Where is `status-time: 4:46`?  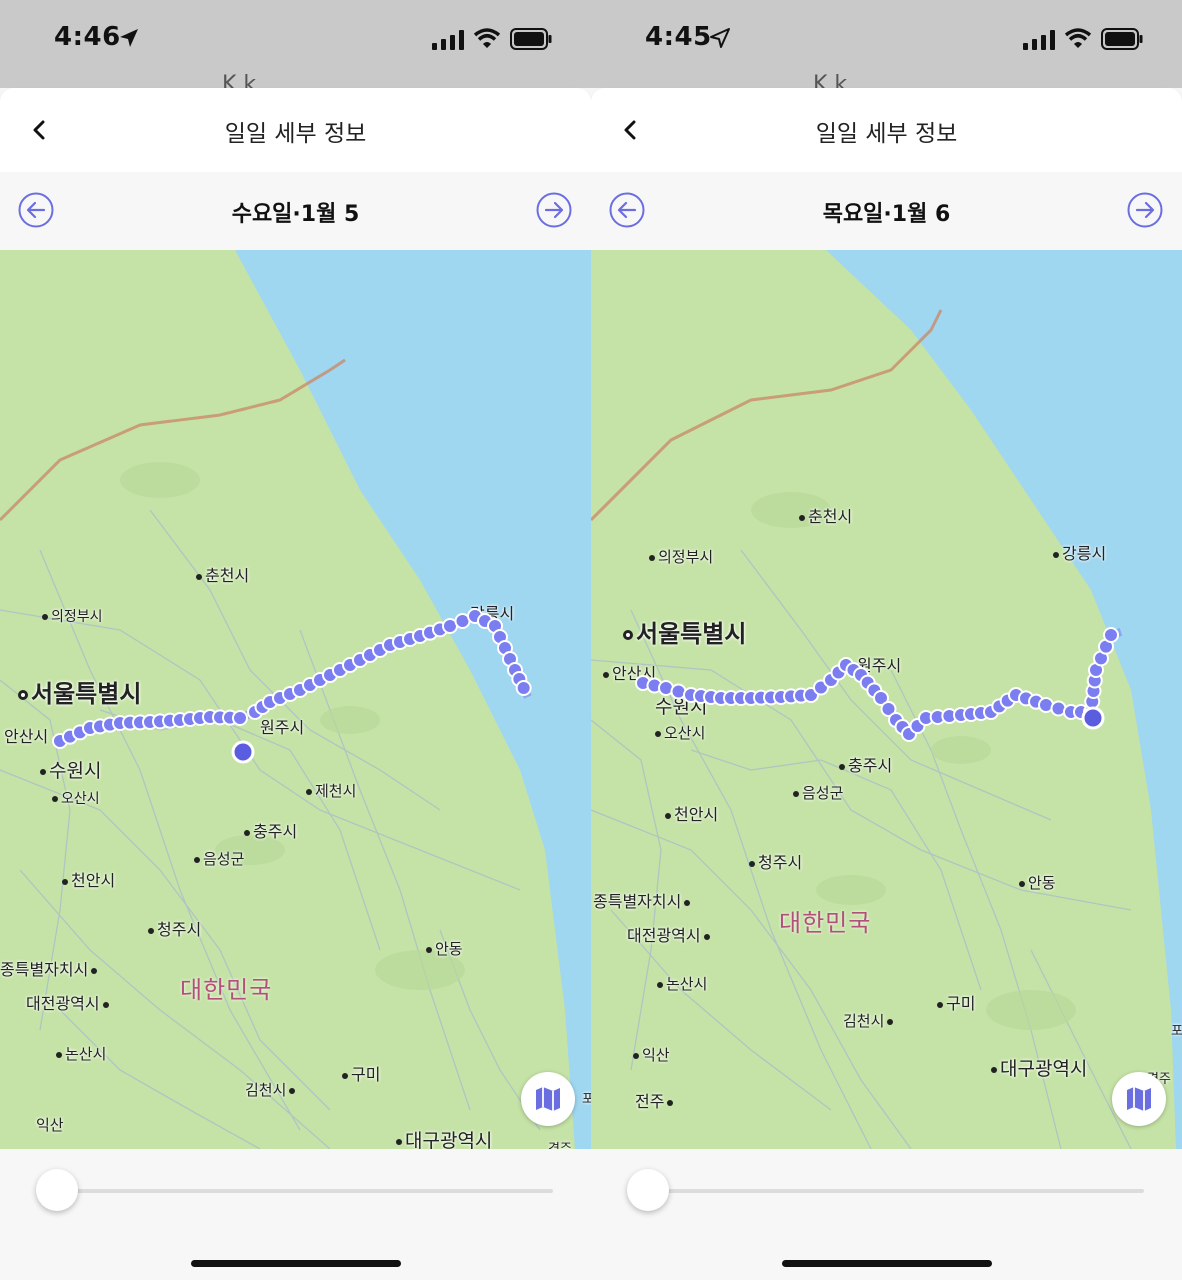
status-time: 4:46 is located at coordinates (87, 37).